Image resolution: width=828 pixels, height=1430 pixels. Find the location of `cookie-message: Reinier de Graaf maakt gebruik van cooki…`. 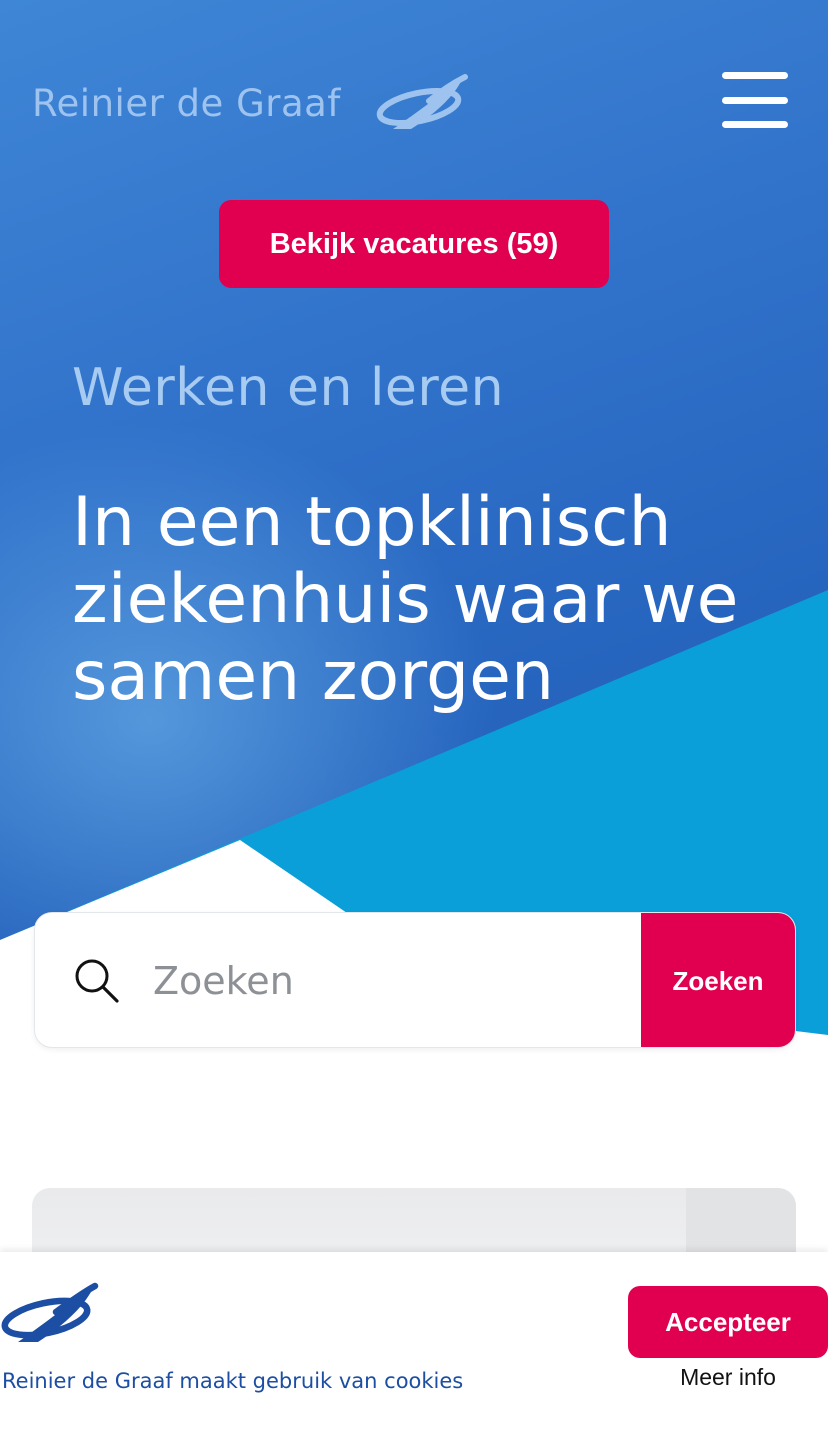

cookie-message: Reinier de Graaf maakt gebruik van cooki… is located at coordinates (233, 1381).